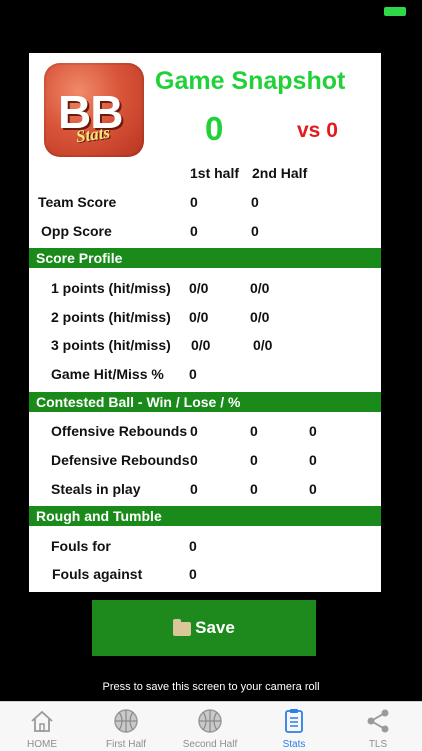 This screenshot has width=422, height=751. I want to click on two-points-label: 2 points (hit/miss), so click(111, 317).